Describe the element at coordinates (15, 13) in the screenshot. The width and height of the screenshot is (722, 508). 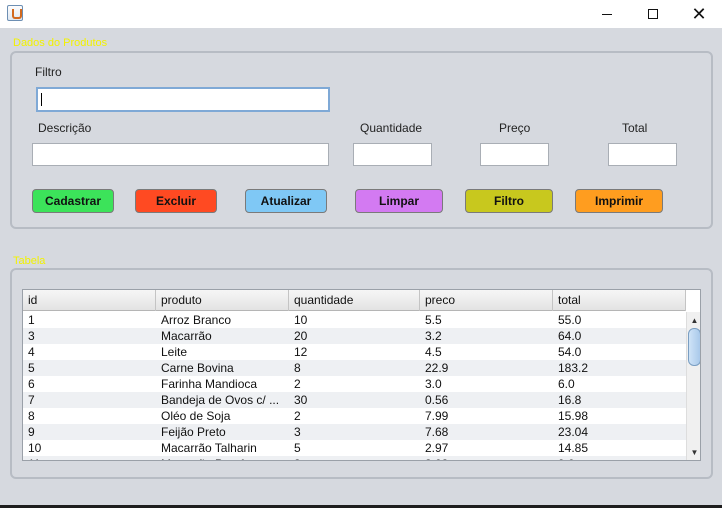
I see `java-app-icon` at that location.